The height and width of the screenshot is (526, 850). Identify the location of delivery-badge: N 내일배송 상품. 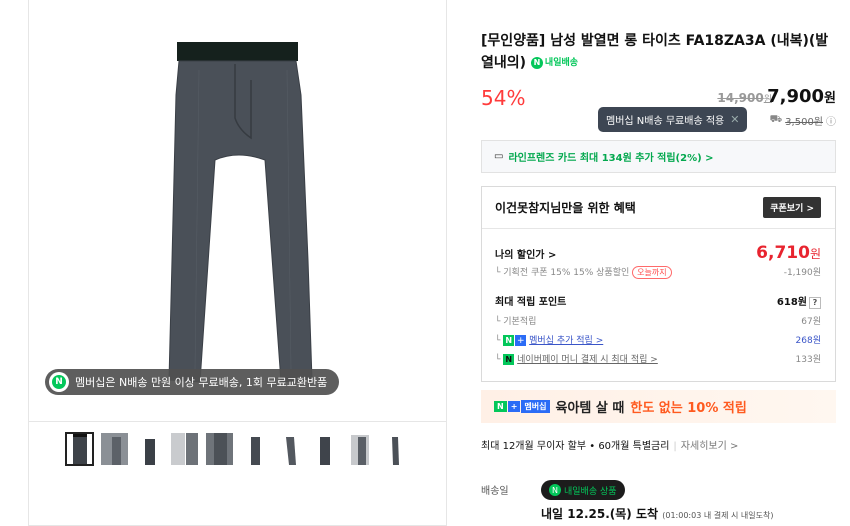
(583, 490).